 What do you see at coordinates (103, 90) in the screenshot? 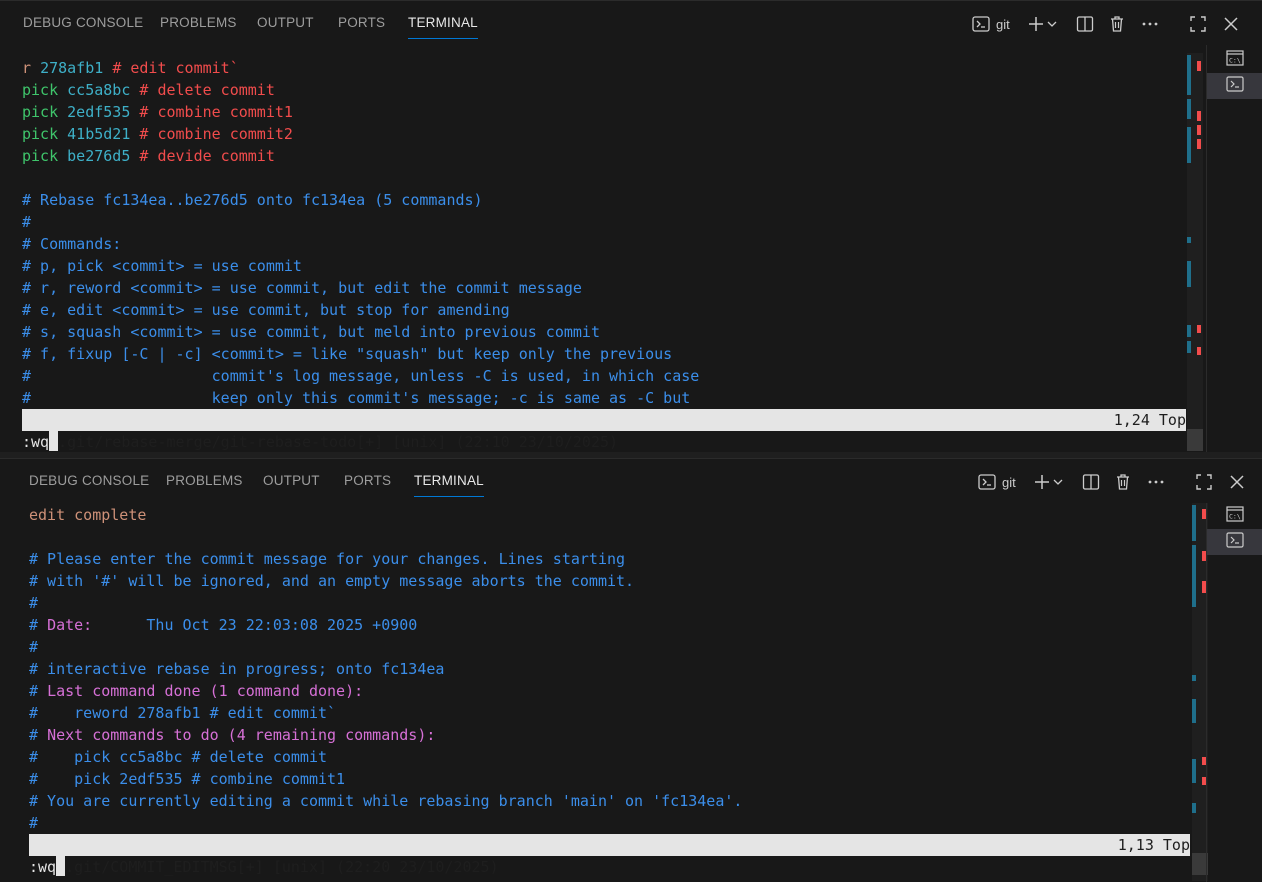
I see `terminal-text: cc5a8bc` at bounding box center [103, 90].